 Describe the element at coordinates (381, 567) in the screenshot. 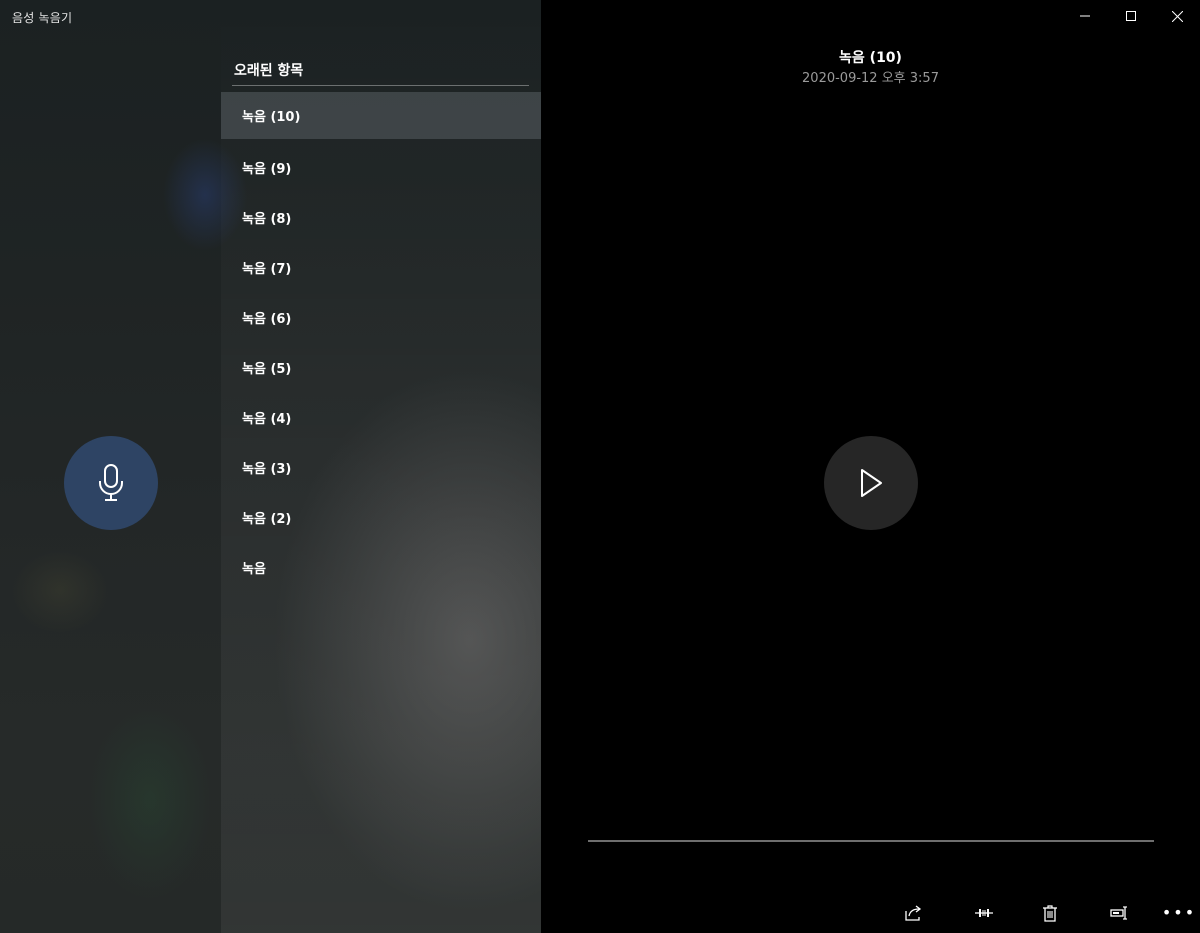

I see `list-item: 녹음` at that location.